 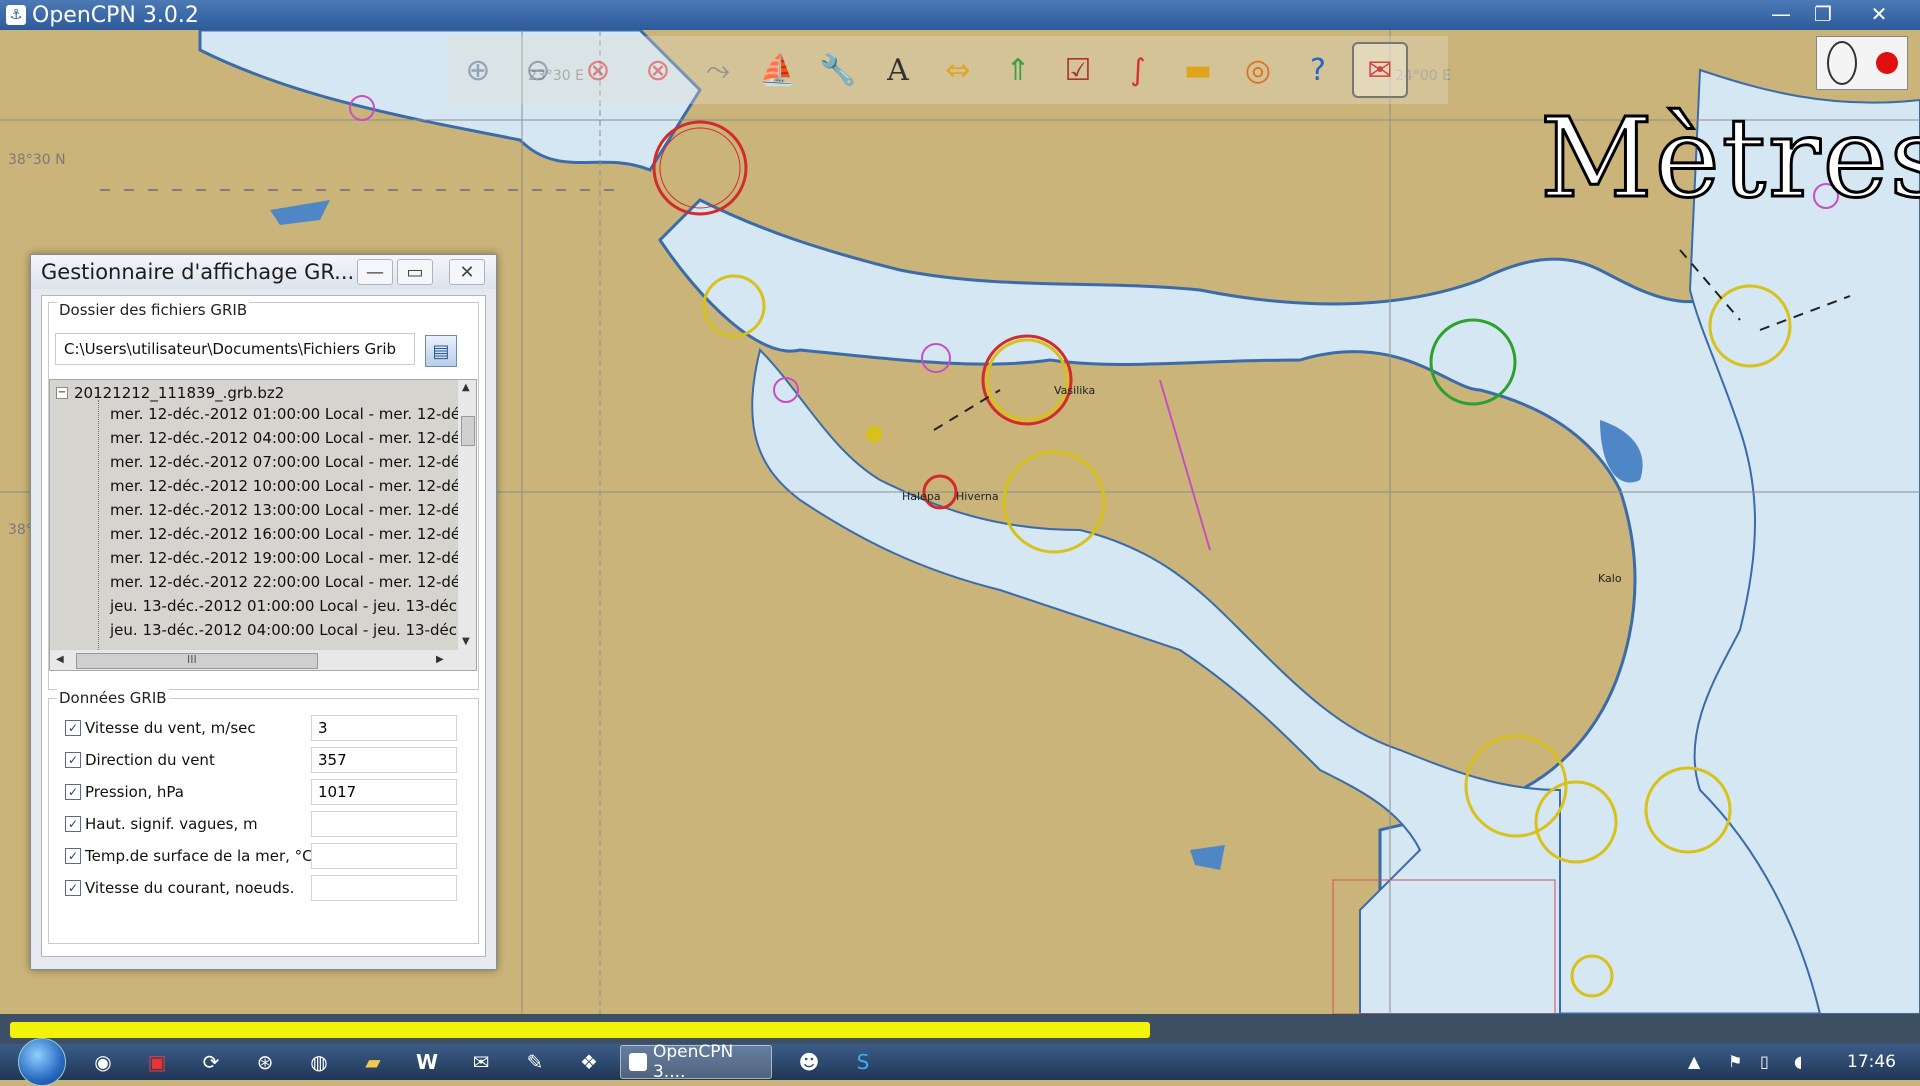 What do you see at coordinates (73, 856) in the screenshot?
I see `sea-temp-checkbox: ✓` at bounding box center [73, 856].